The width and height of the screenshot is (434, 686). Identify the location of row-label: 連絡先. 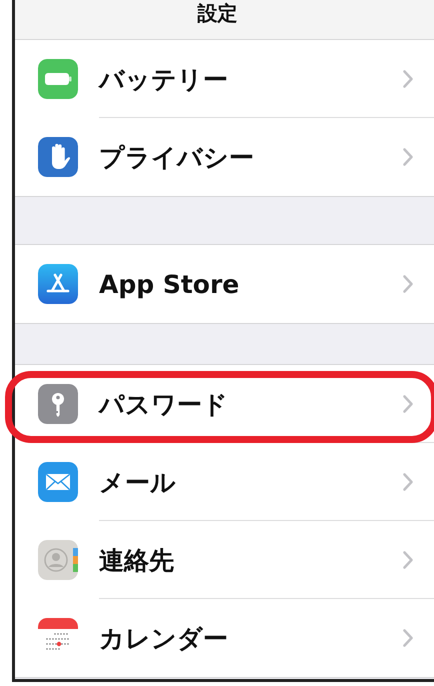
(250, 560).